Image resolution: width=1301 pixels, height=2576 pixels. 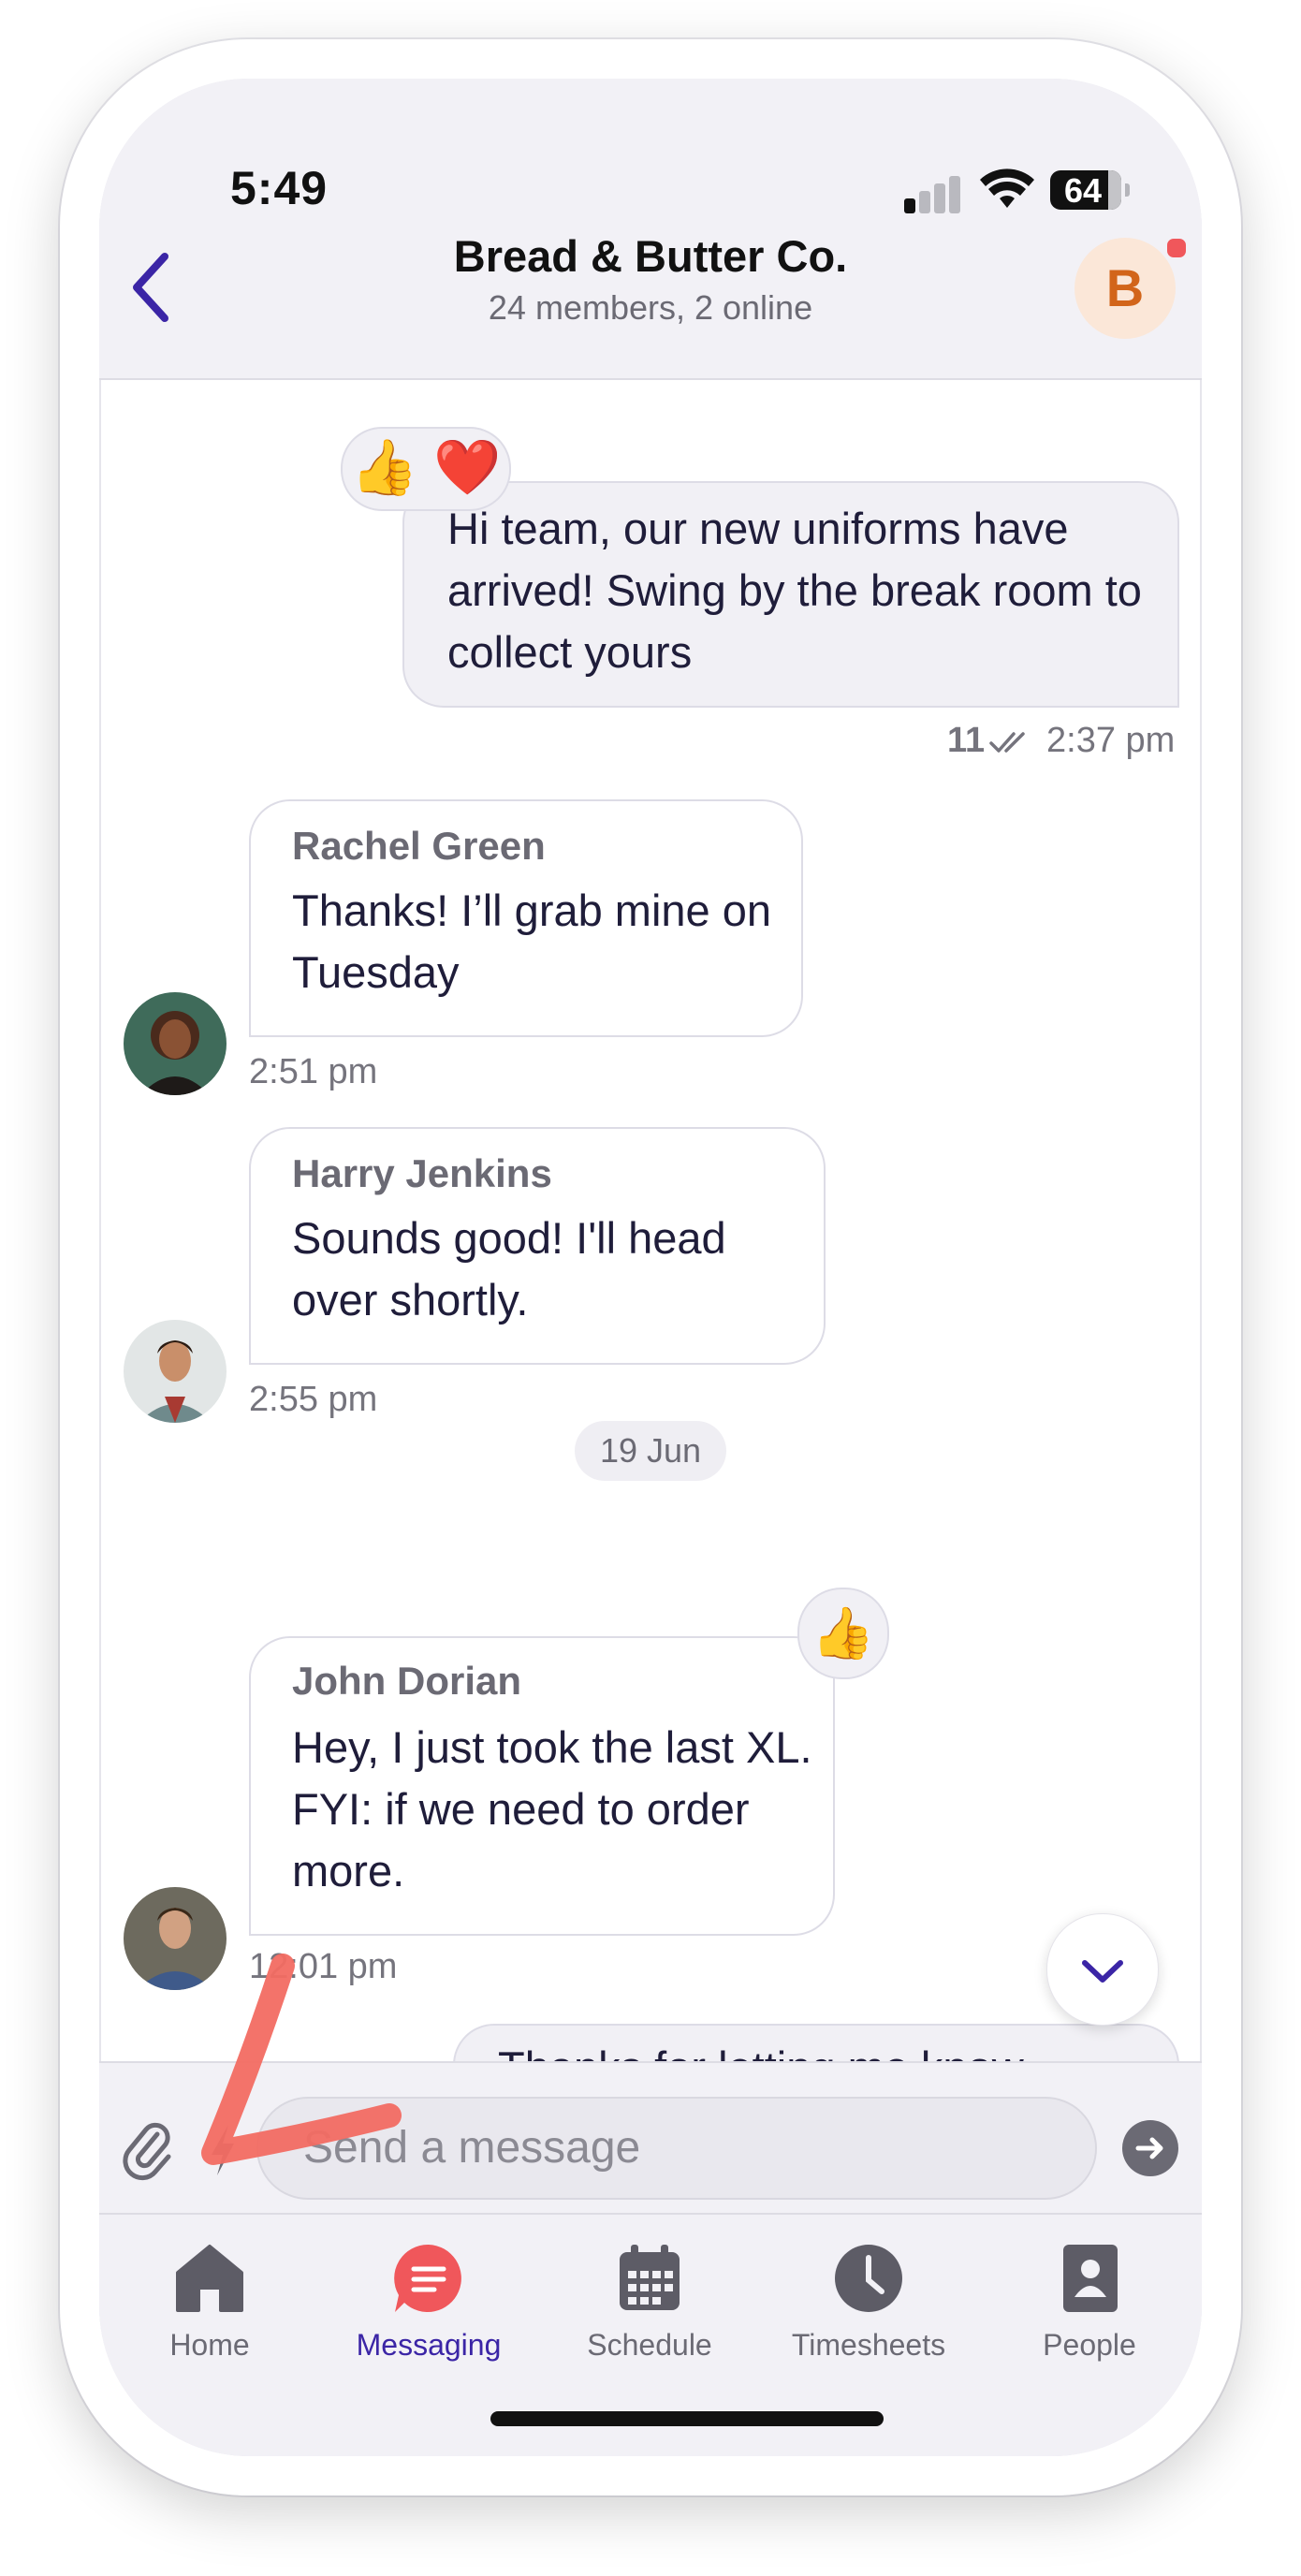 I want to click on tab-schedule: Schedule, so click(x=650, y=2302).